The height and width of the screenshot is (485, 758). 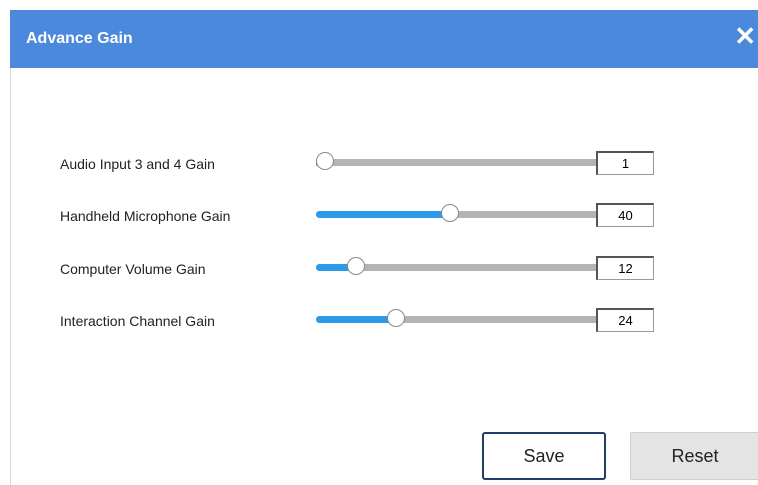 I want to click on save-button: Save, so click(x=544, y=456).